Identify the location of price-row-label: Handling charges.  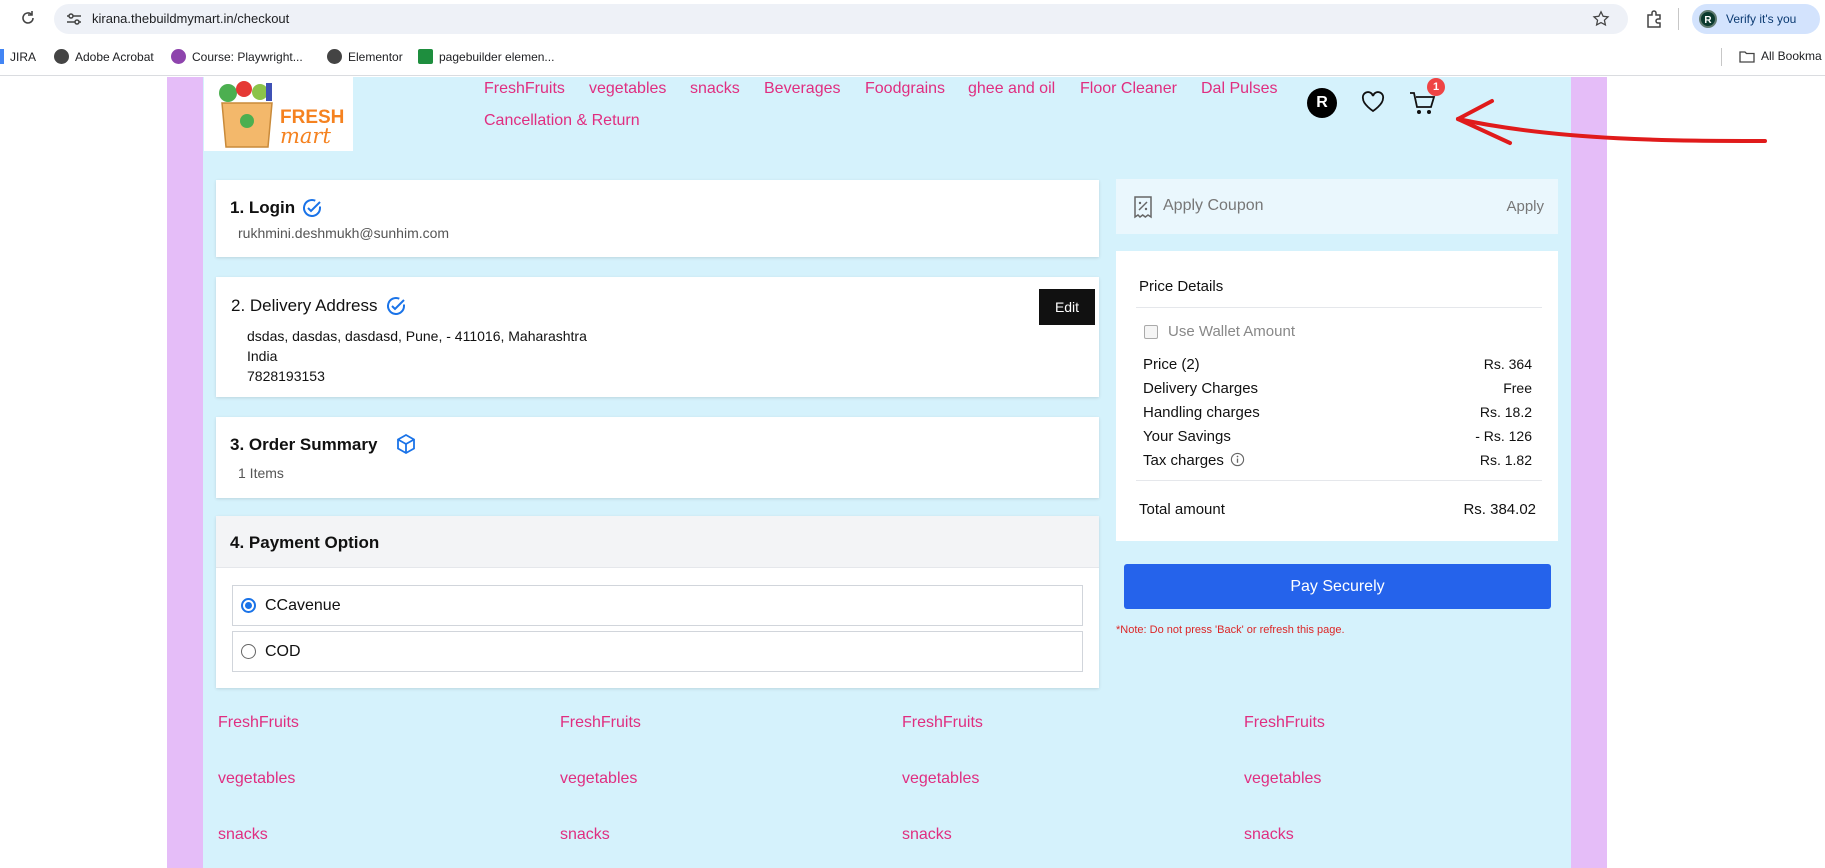
(1201, 412).